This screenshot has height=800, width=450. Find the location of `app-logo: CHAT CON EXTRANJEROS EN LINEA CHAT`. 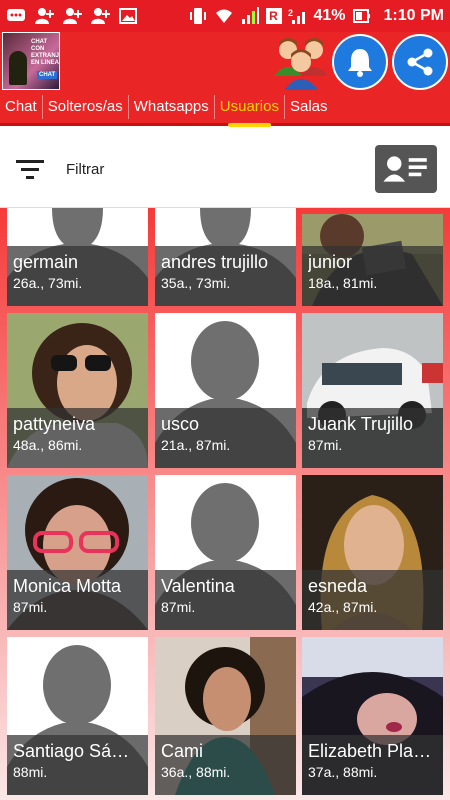

app-logo: CHAT CON EXTRANJEROS EN LINEA CHAT is located at coordinates (31, 61).